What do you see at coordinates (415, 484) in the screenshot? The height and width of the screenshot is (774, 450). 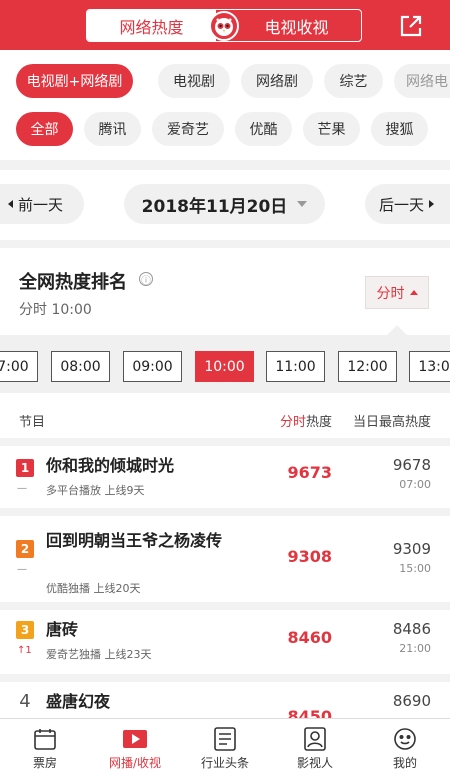 I see `program-max-time: 07:00` at bounding box center [415, 484].